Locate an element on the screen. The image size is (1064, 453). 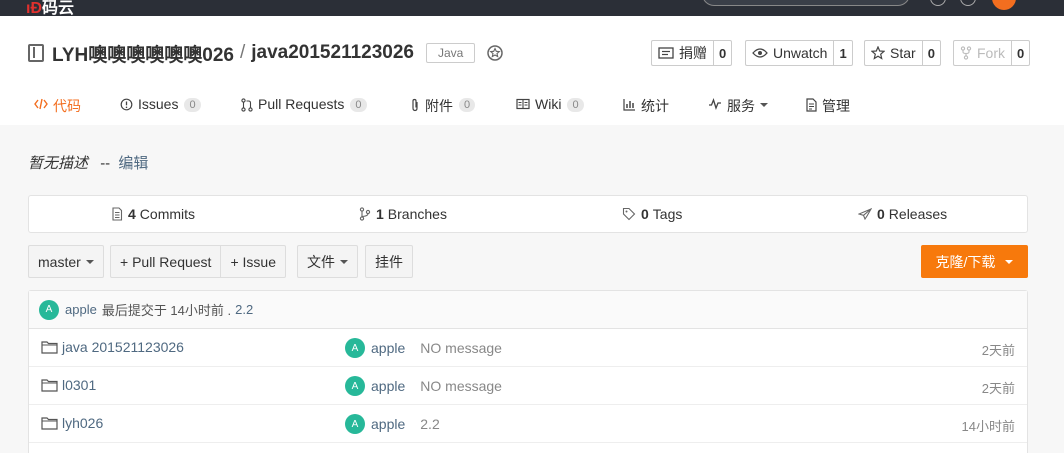
commits-stat: 4 Commits is located at coordinates (153, 214).